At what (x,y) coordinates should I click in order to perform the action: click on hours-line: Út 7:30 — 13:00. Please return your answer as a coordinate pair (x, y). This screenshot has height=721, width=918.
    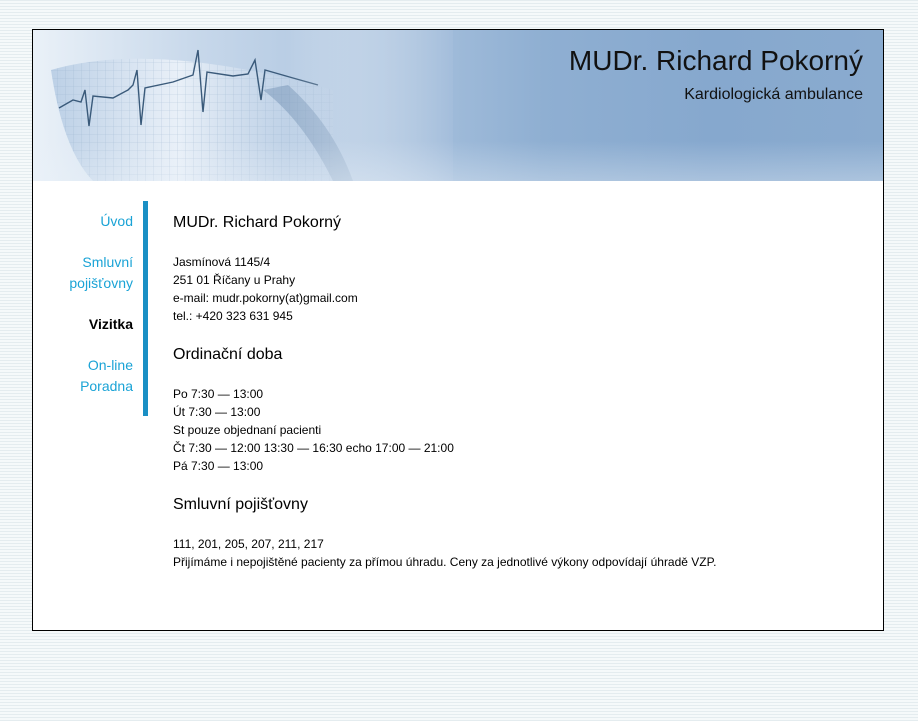
    Looking at the image, I should click on (217, 412).